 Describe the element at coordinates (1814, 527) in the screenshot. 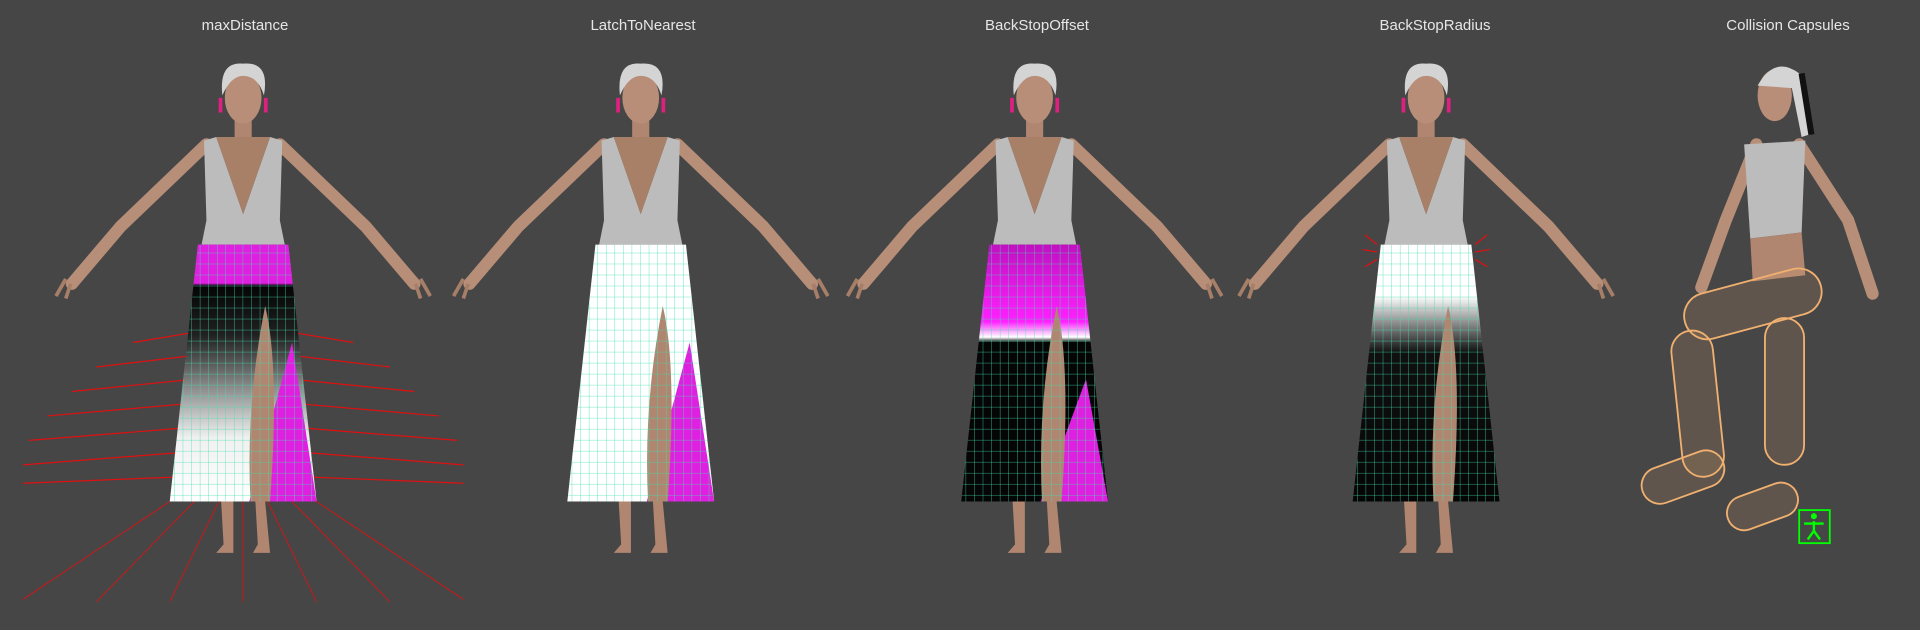

I see `character-gizmo-icon` at that location.